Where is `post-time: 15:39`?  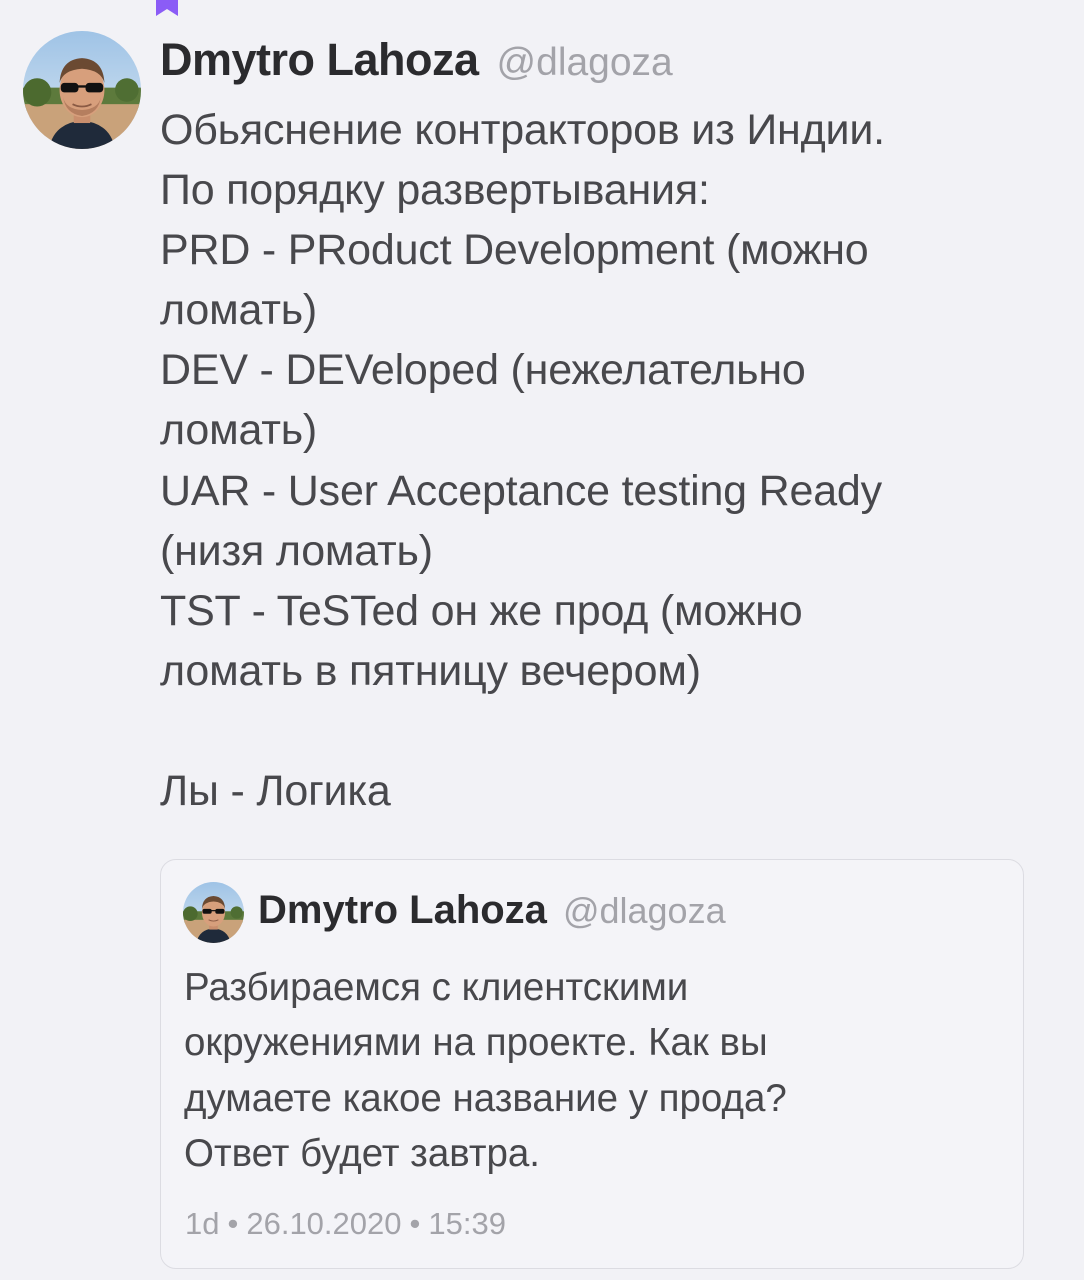
post-time: 15:39 is located at coordinates (467, 1223).